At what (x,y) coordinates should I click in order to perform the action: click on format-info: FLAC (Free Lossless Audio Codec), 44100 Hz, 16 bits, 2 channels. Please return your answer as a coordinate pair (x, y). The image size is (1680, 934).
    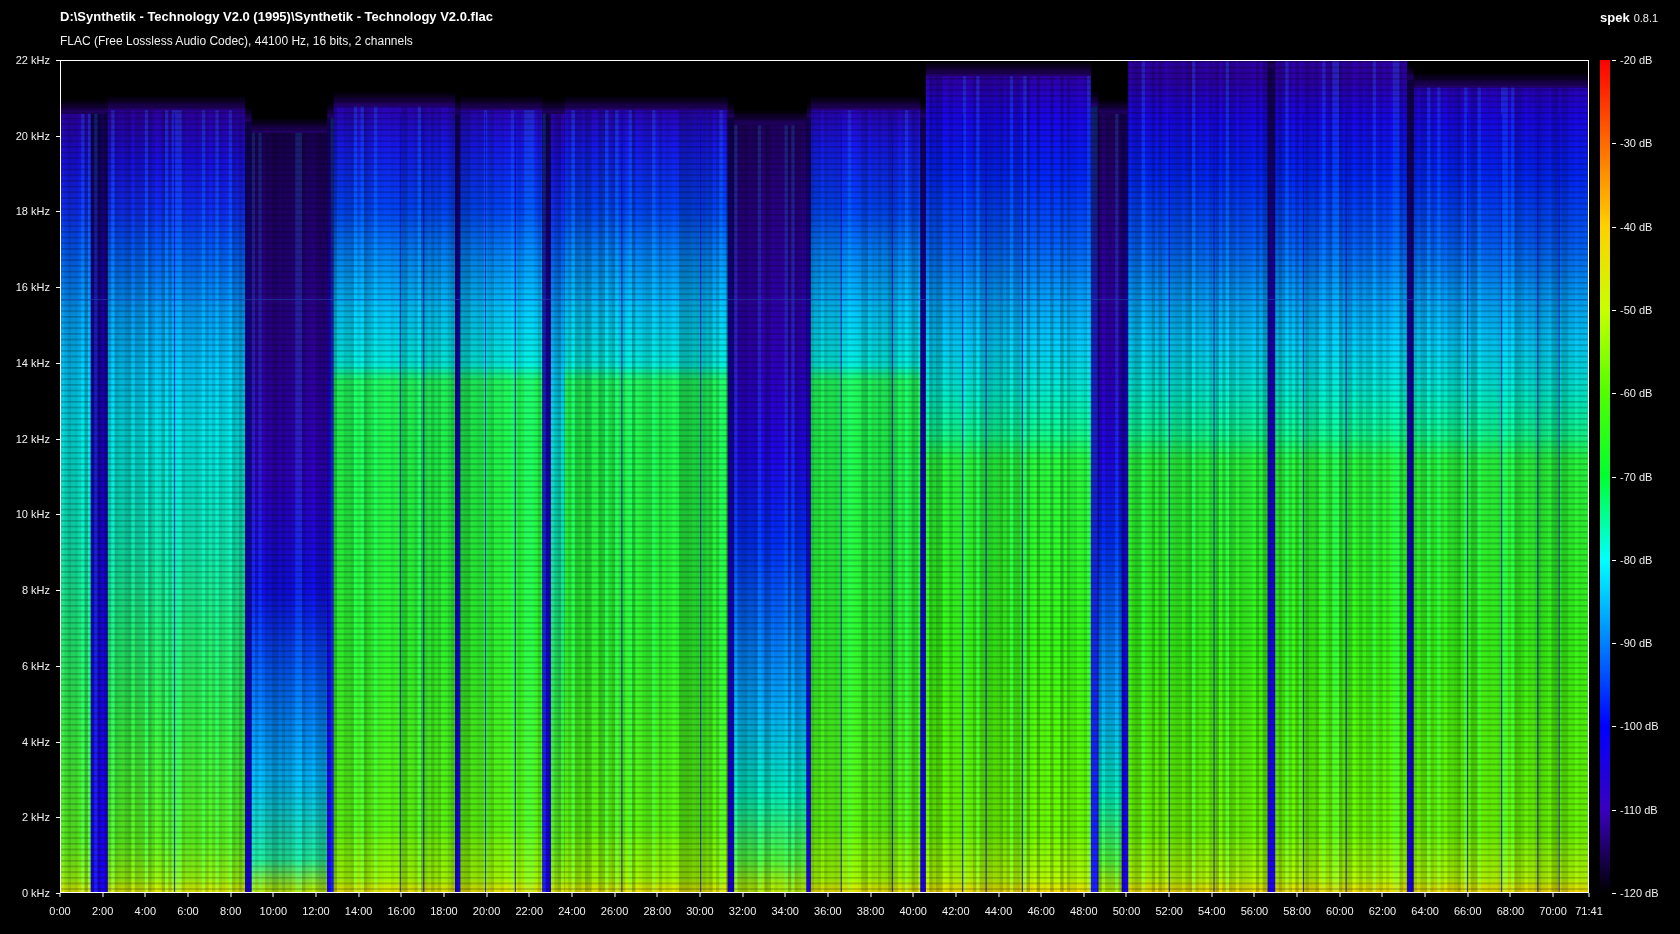
    Looking at the image, I should click on (236, 41).